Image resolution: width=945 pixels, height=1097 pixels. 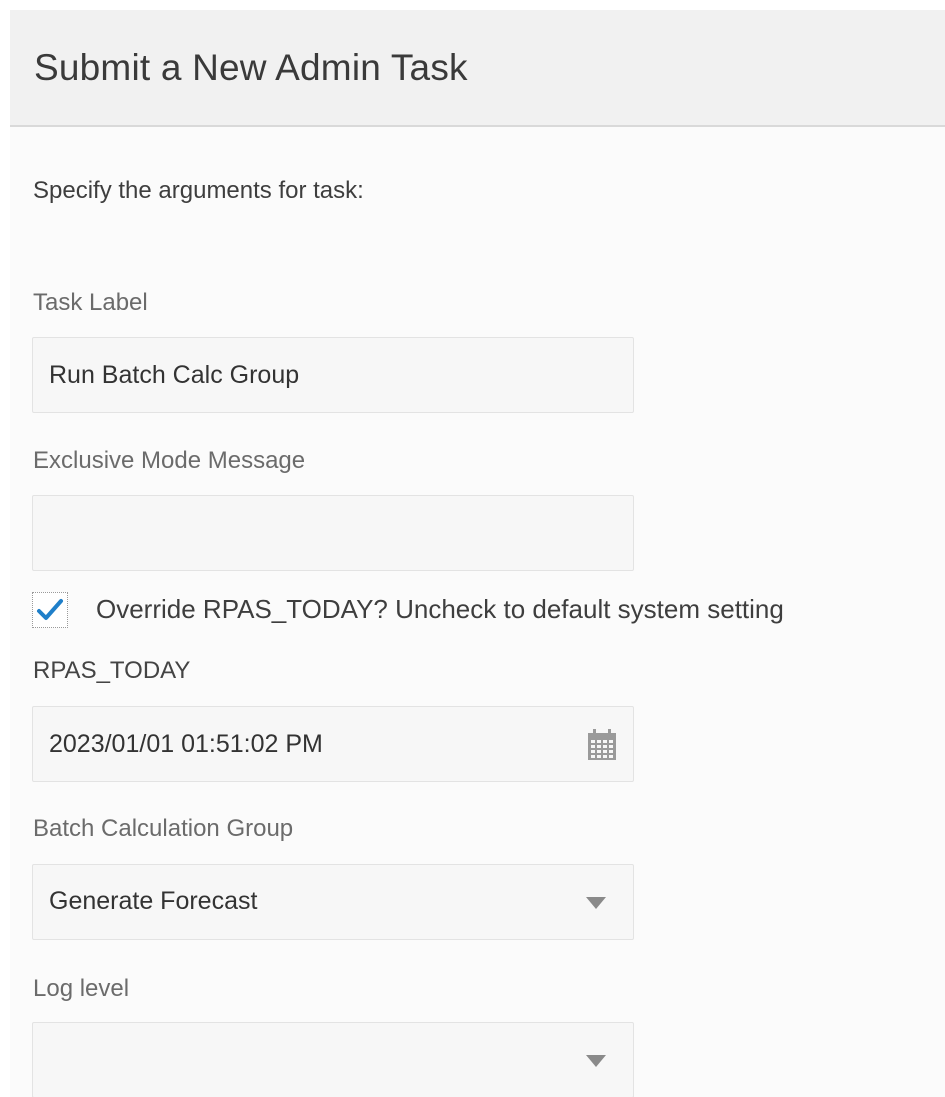 What do you see at coordinates (309, 375) in the screenshot?
I see `task-label-input` at bounding box center [309, 375].